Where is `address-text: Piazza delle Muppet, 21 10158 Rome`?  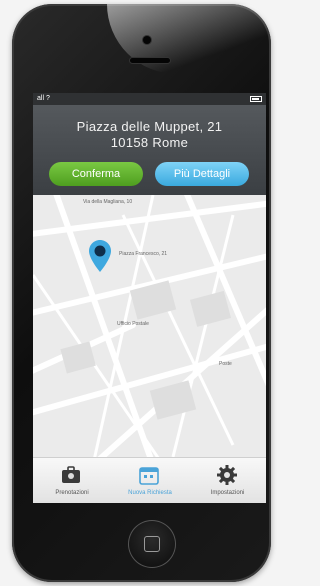
address-text: Piazza delle Muppet, 21 10158 Rome is located at coordinates (149, 135).